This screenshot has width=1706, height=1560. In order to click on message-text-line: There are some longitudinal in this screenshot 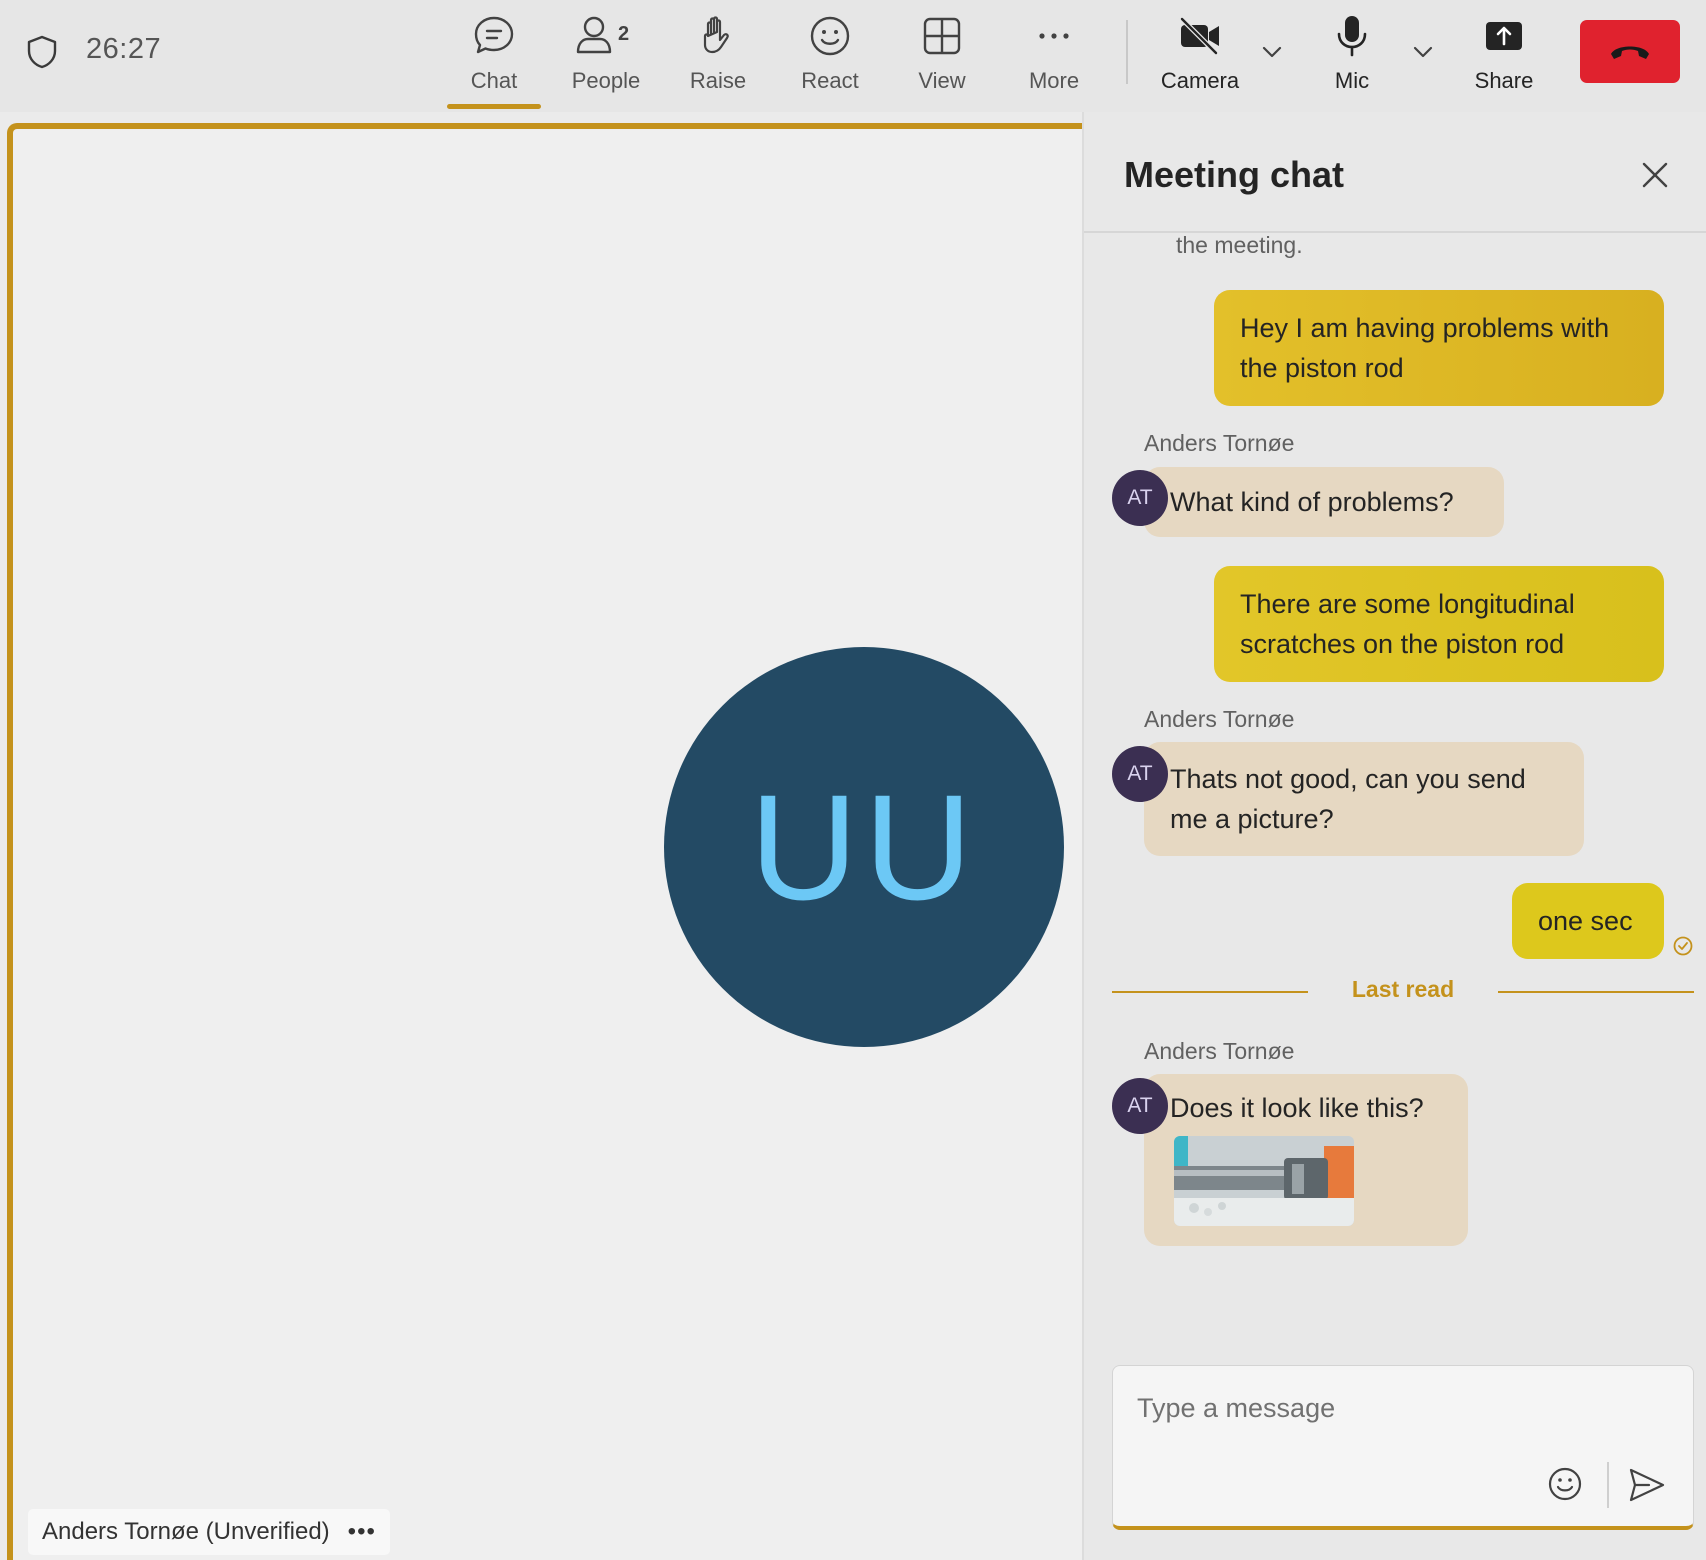, I will do `click(1407, 604)`.